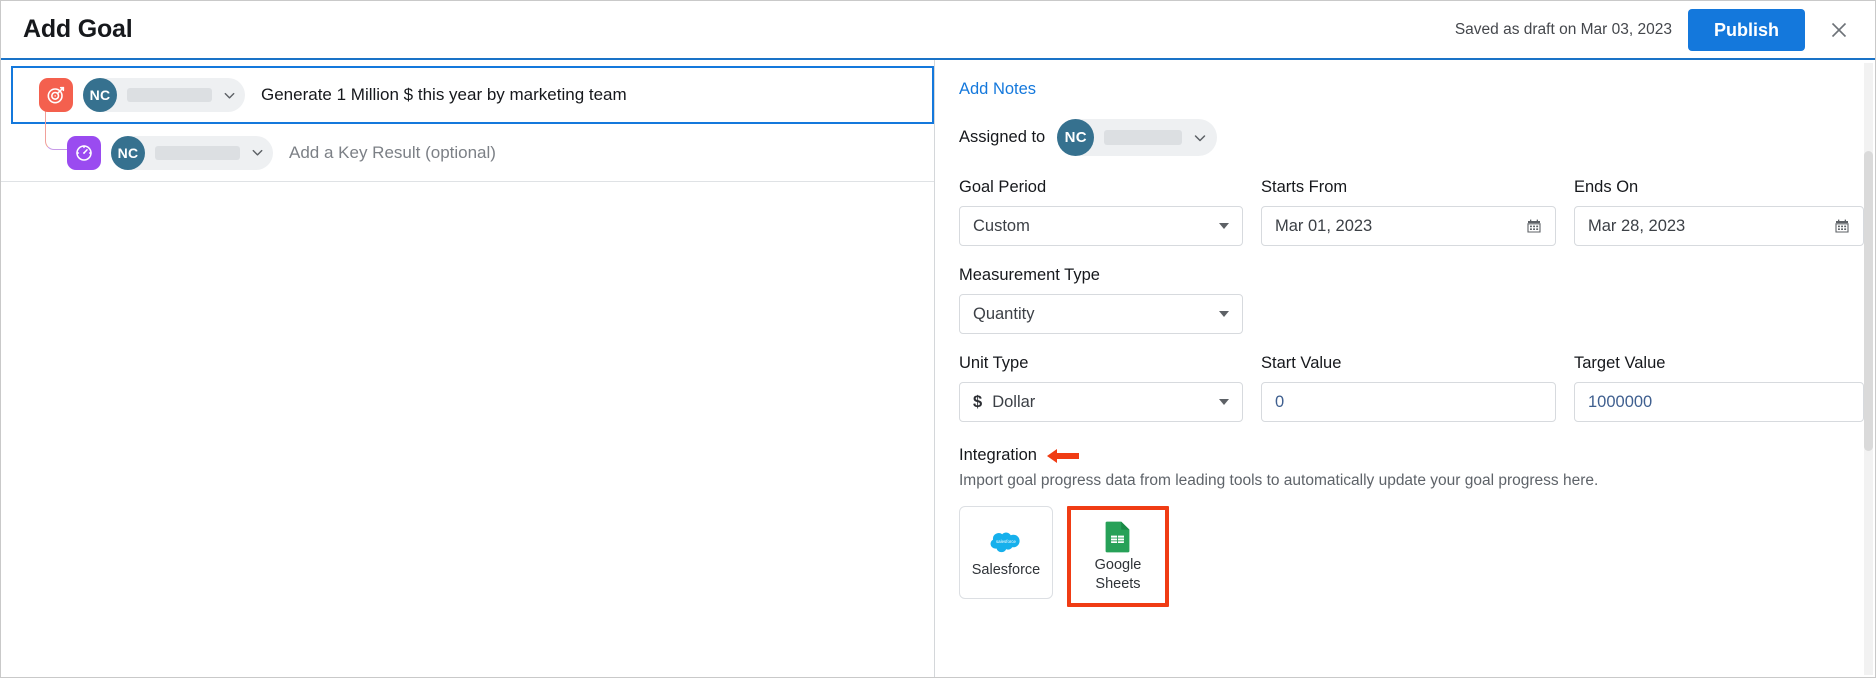  What do you see at coordinates (1004, 313) in the screenshot?
I see `measurement-type-value: Quantity` at bounding box center [1004, 313].